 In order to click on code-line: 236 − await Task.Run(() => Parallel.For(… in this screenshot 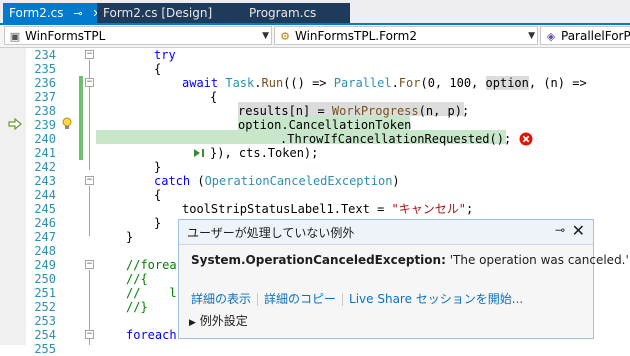, I will do `click(315, 83)`.